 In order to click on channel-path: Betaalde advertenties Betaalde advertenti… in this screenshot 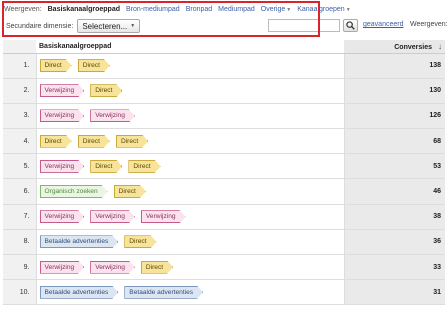, I will do `click(189, 292)`.